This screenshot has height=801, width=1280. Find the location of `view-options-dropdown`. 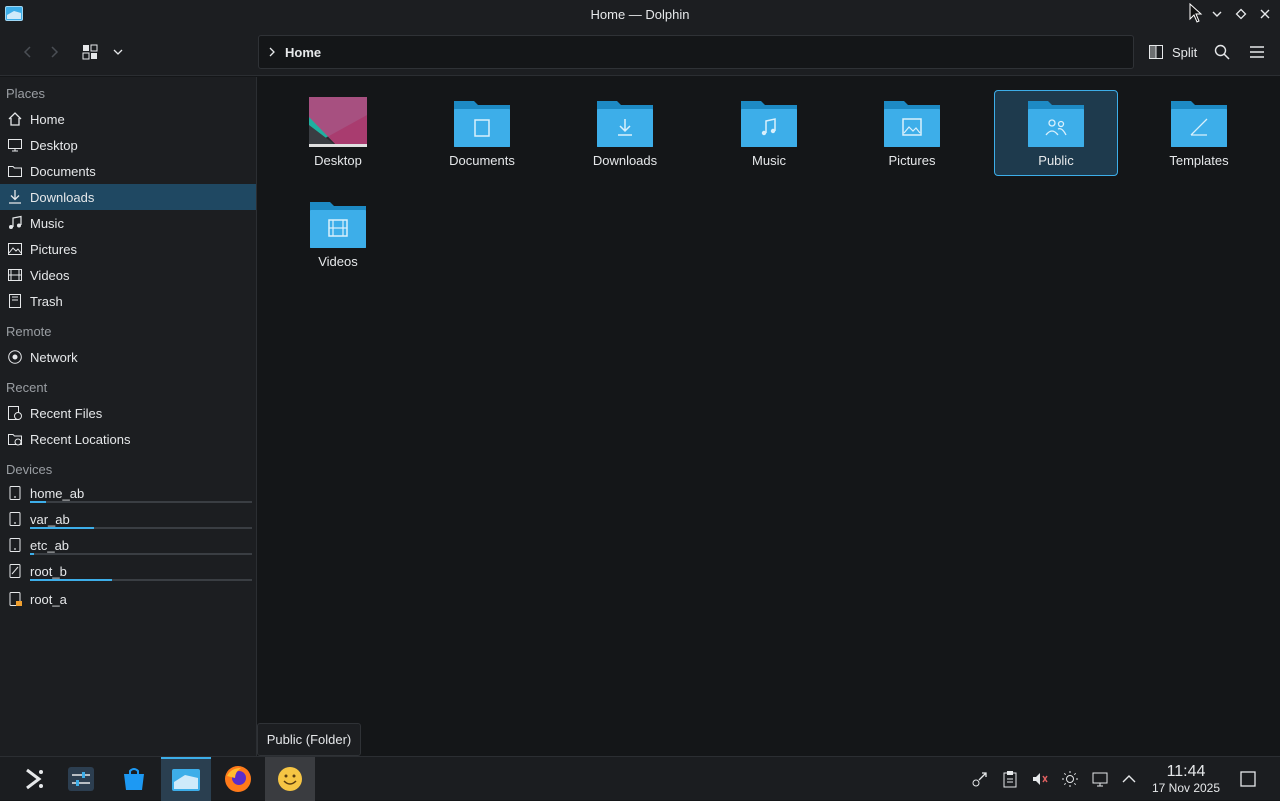

view-options-dropdown is located at coordinates (118, 52).